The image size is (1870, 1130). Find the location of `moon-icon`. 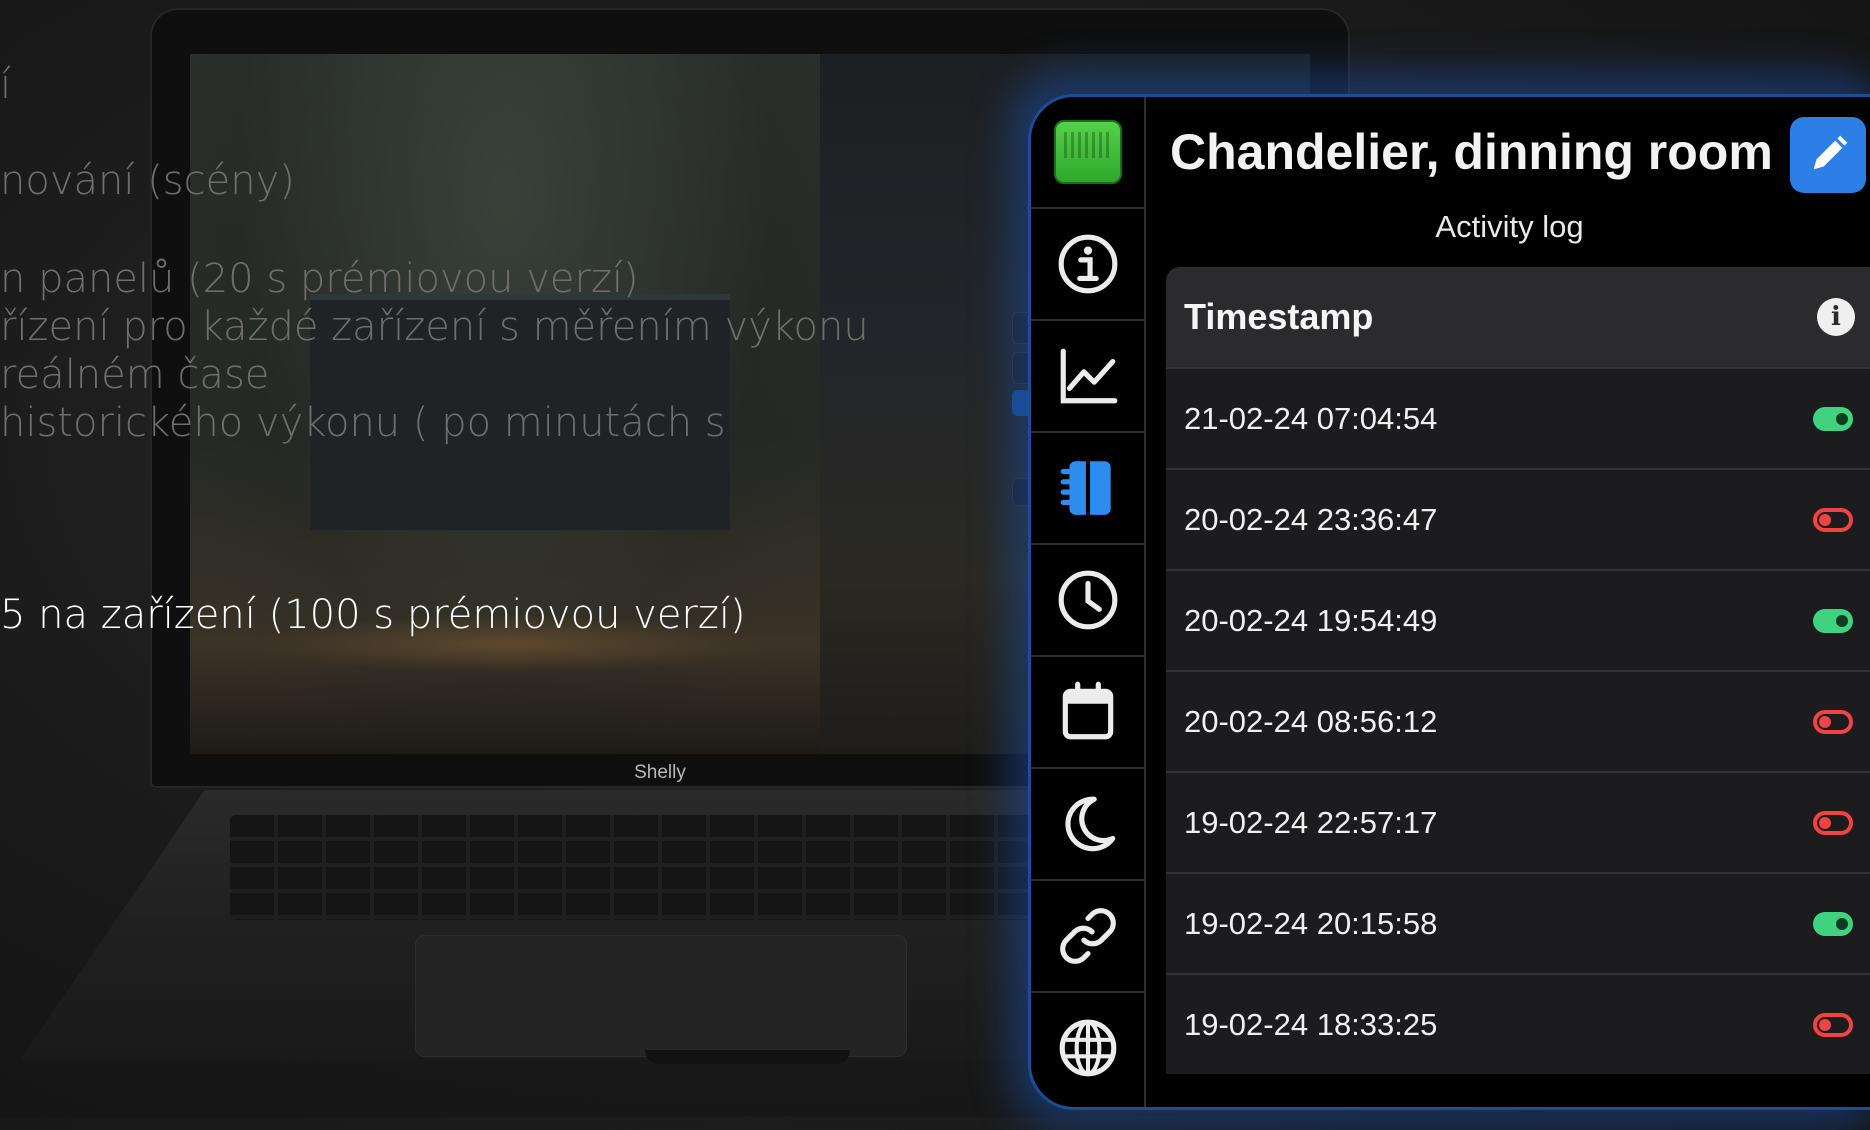

moon-icon is located at coordinates (1089, 824).